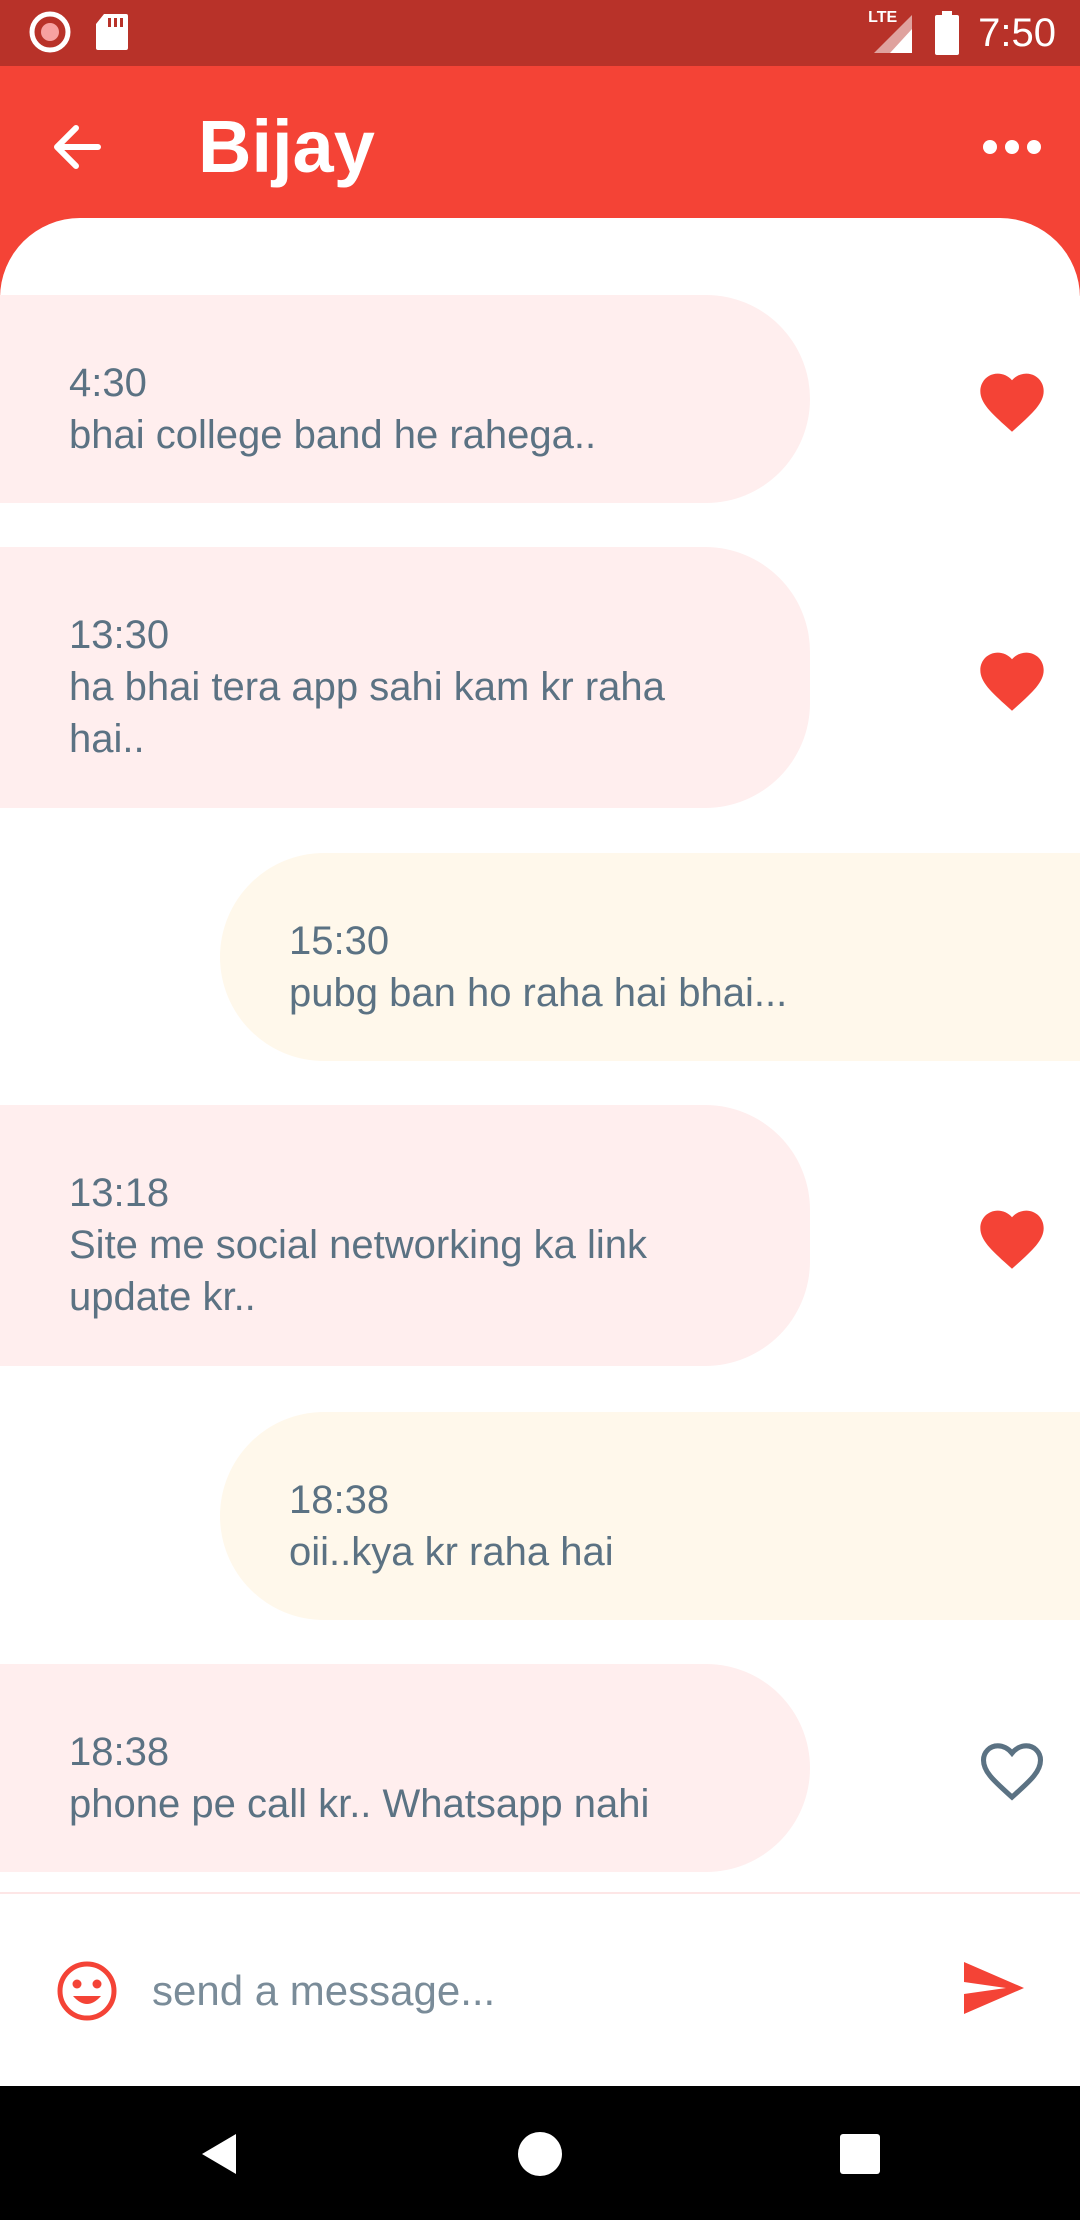 The height and width of the screenshot is (2220, 1080). I want to click on message-composer, so click(540, 1990).